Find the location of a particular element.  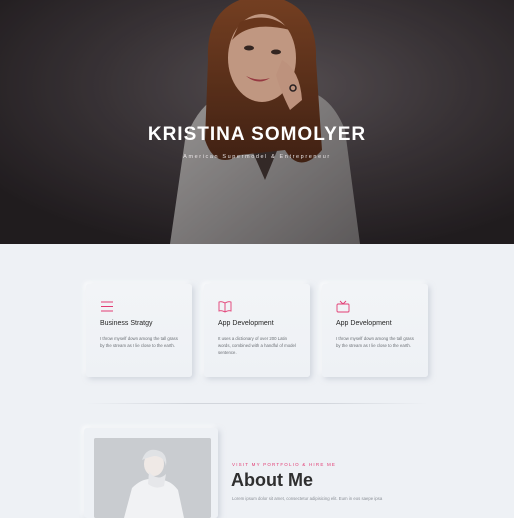

about-portrait-image is located at coordinates (152, 478).